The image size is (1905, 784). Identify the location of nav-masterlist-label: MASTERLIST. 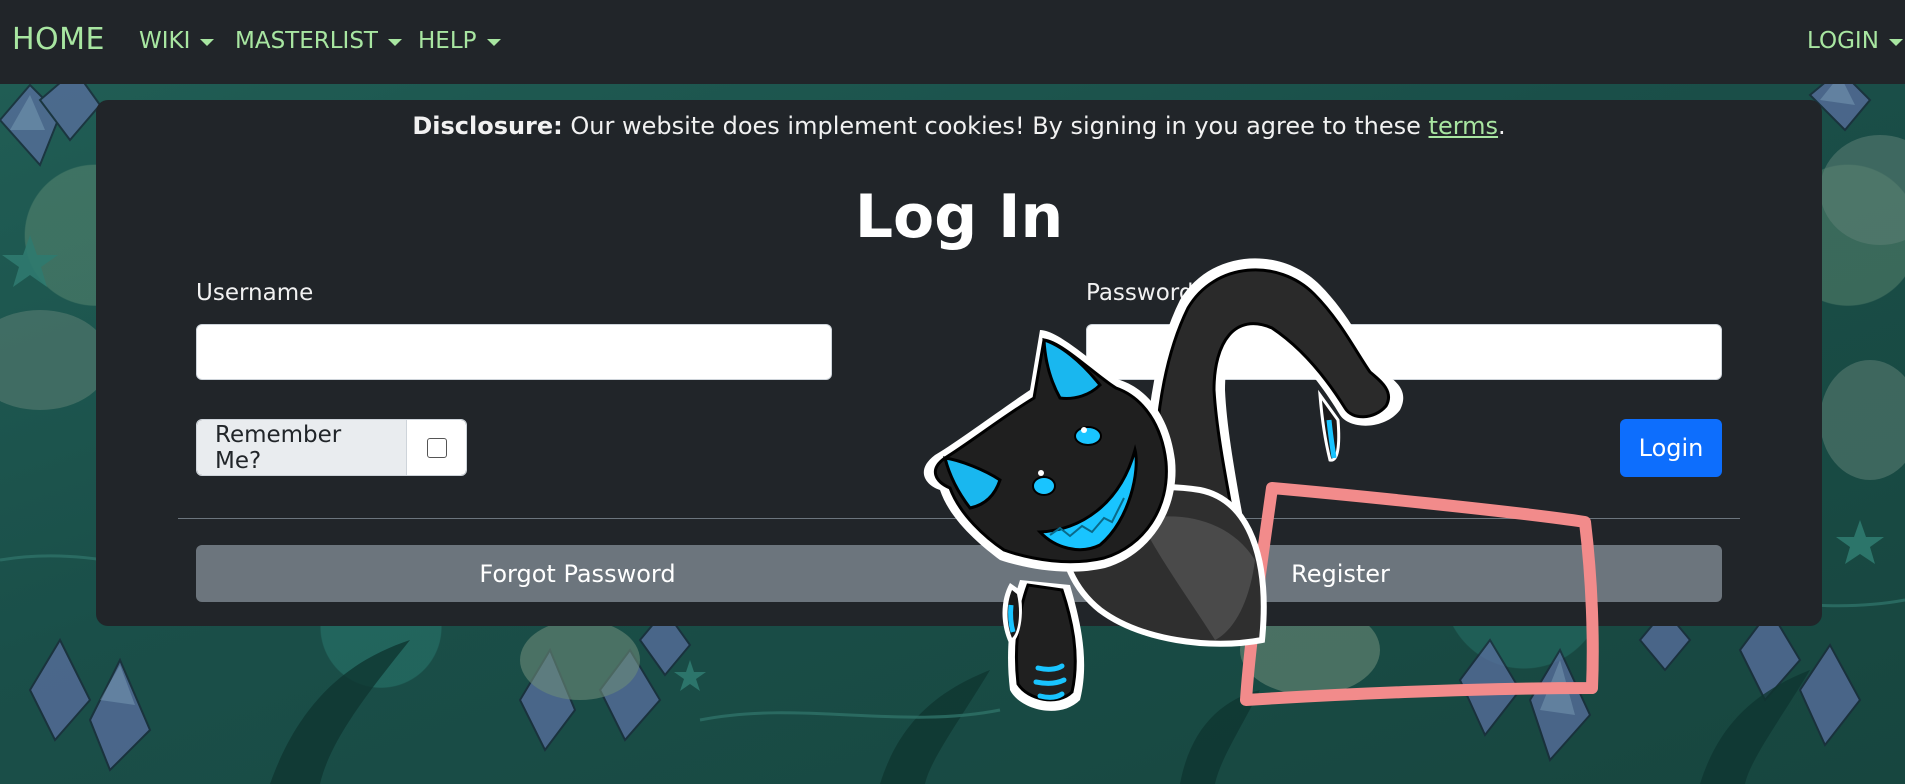
(306, 41).